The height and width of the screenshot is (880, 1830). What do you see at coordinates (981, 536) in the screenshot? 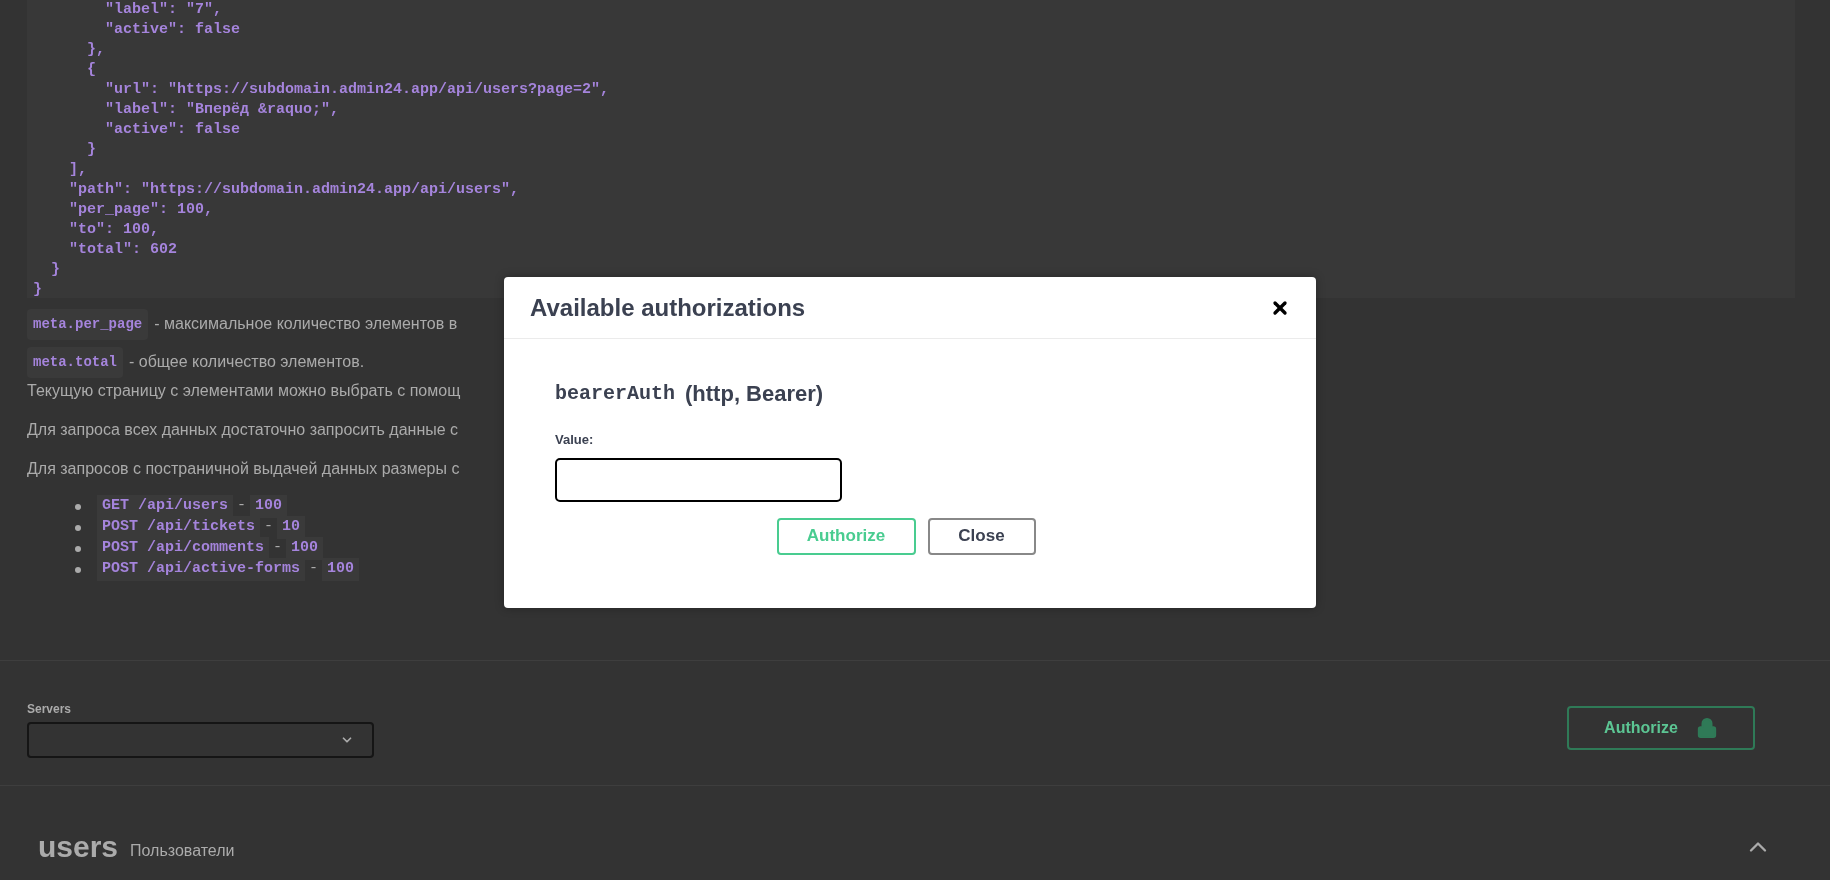
I see `close-button: Close` at bounding box center [981, 536].